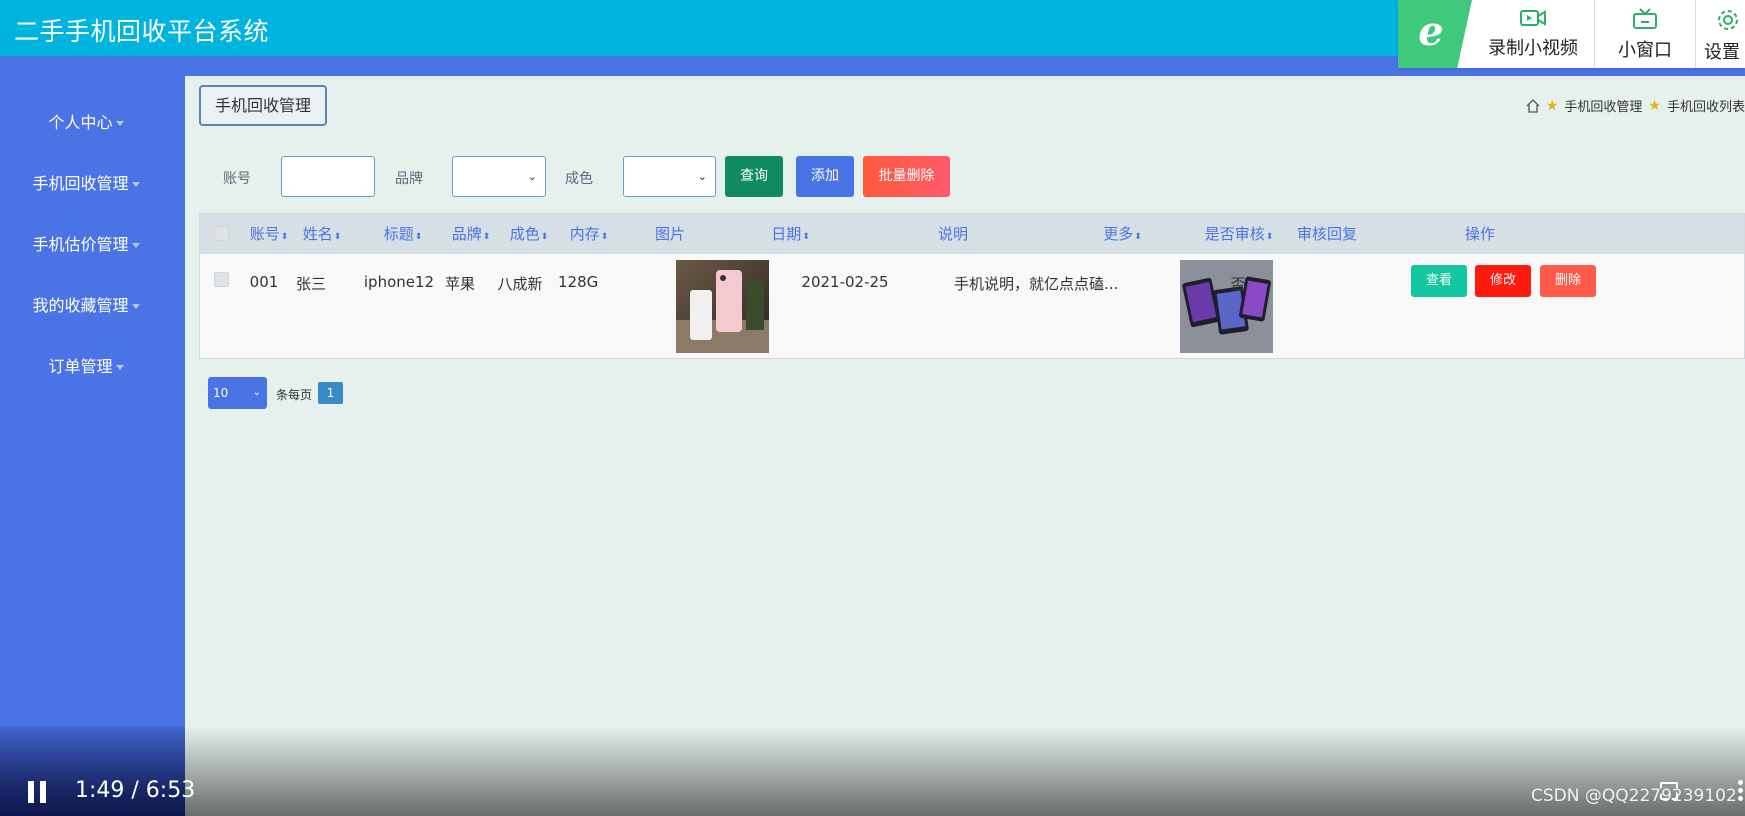  Describe the element at coordinates (92, 446) in the screenshot. I see `sidebar: 个人中心 手机回收管理 手机估价管理 我的收藏管理 订单管理` at that location.